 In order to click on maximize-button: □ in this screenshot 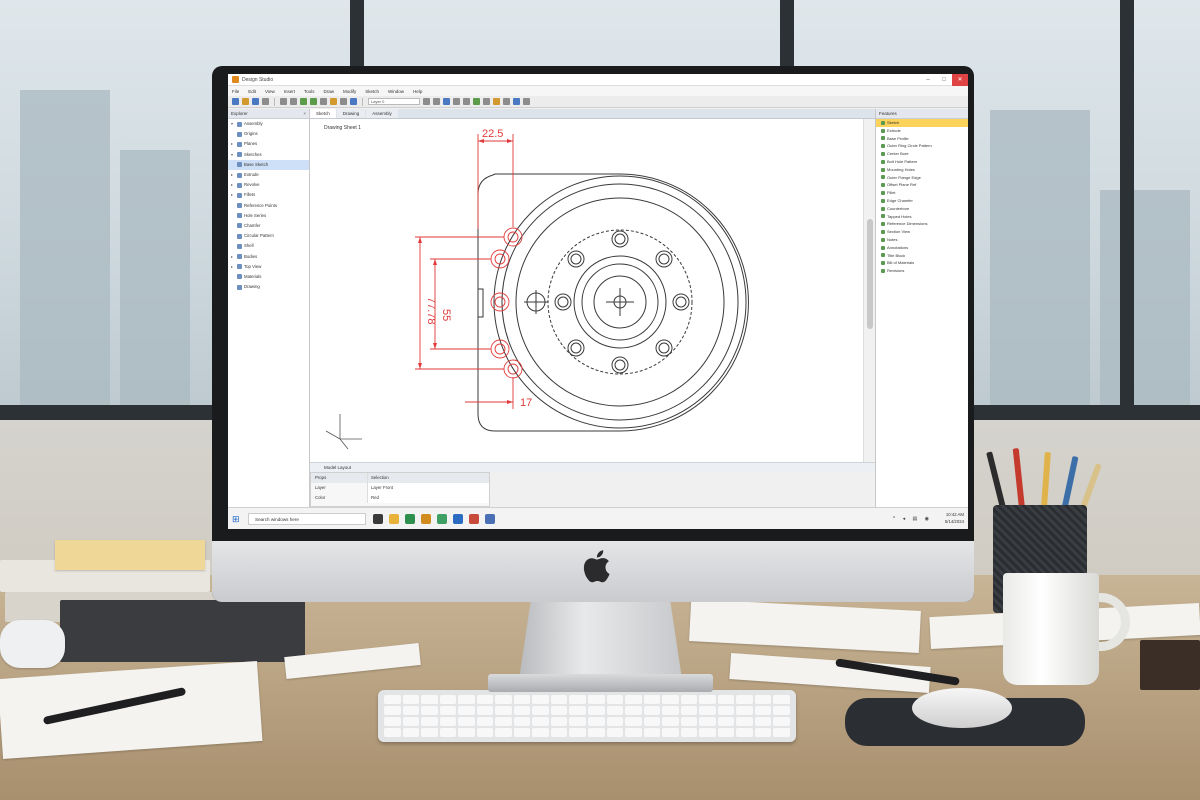, I will do `click(944, 80)`.